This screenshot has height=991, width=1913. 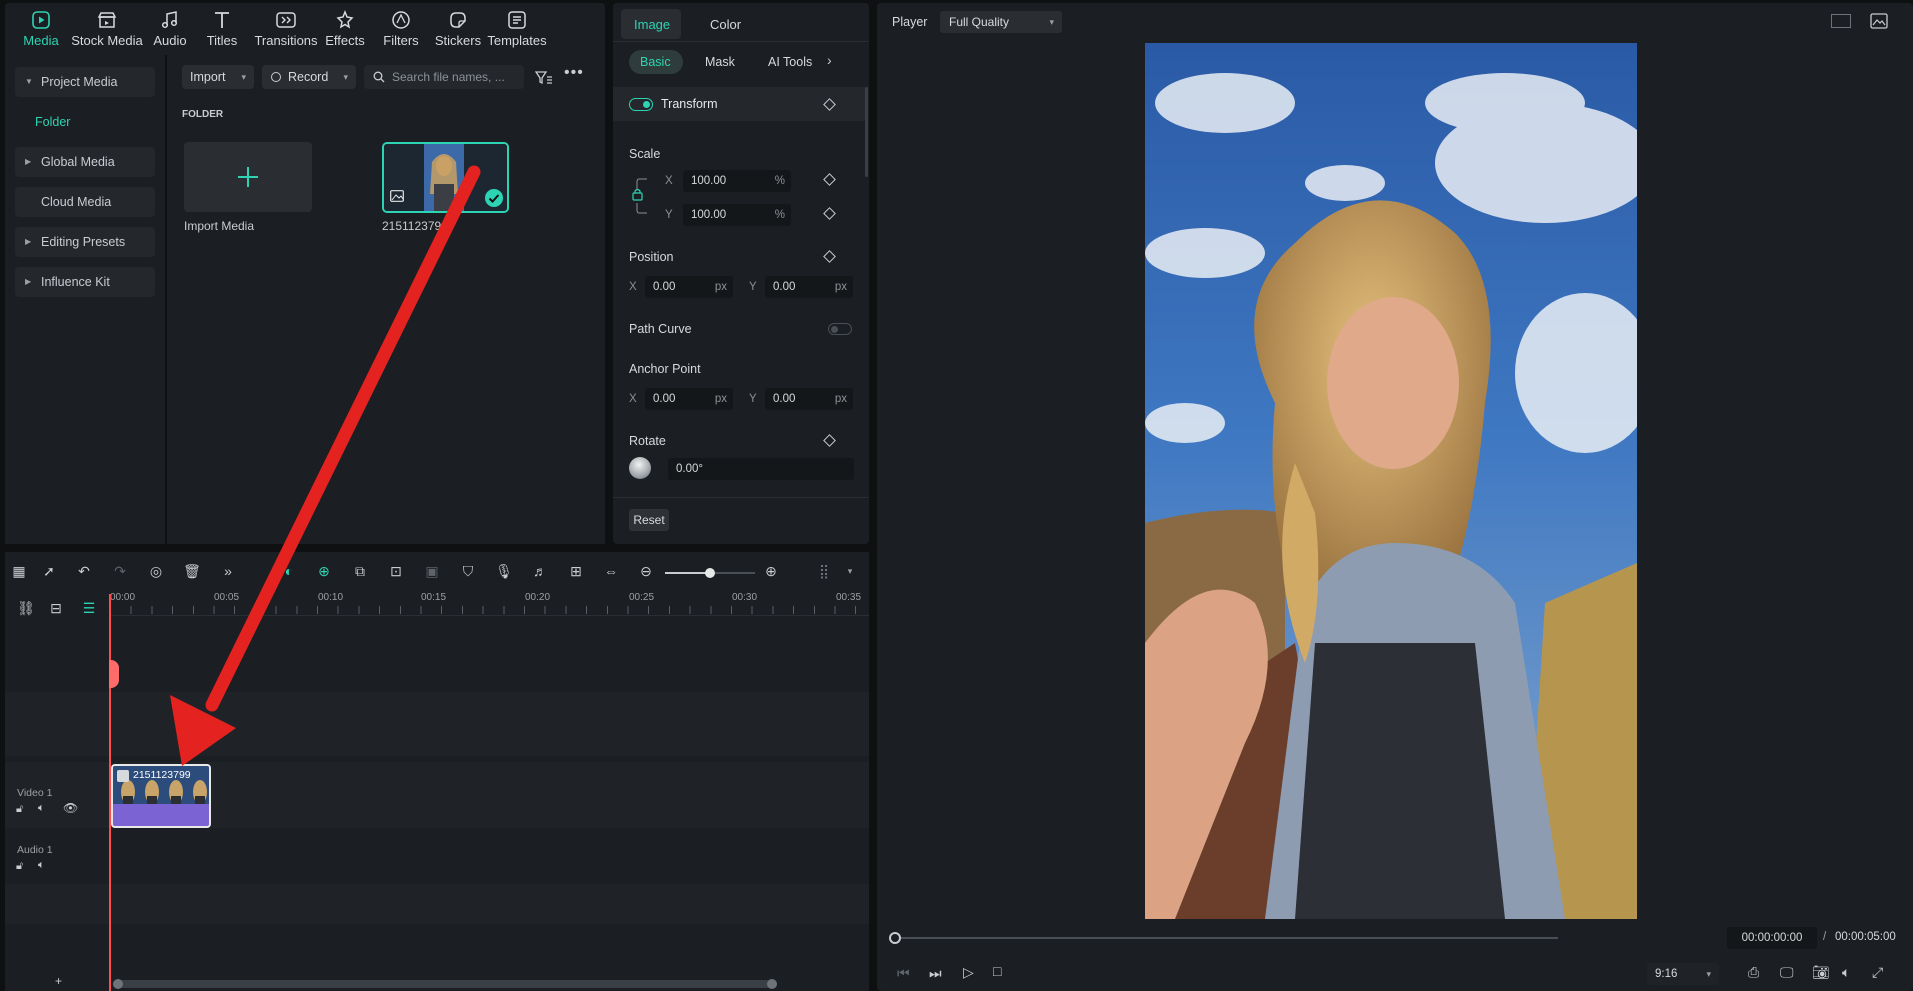 What do you see at coordinates (737, 181) in the screenshot?
I see `scale-x-field: 100.00%` at bounding box center [737, 181].